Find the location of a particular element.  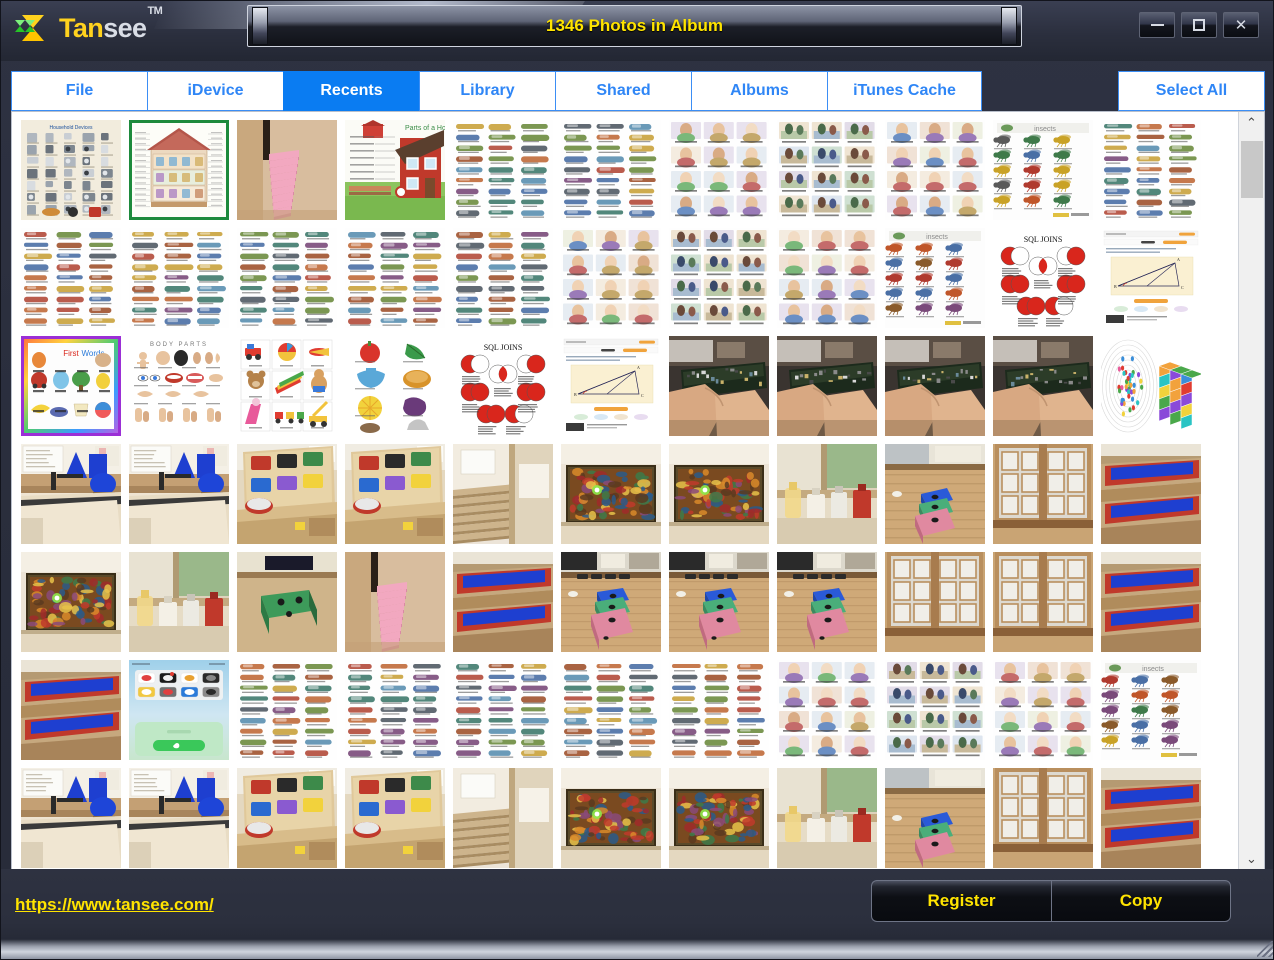

tab-idevice: iDevice is located at coordinates (215, 91).